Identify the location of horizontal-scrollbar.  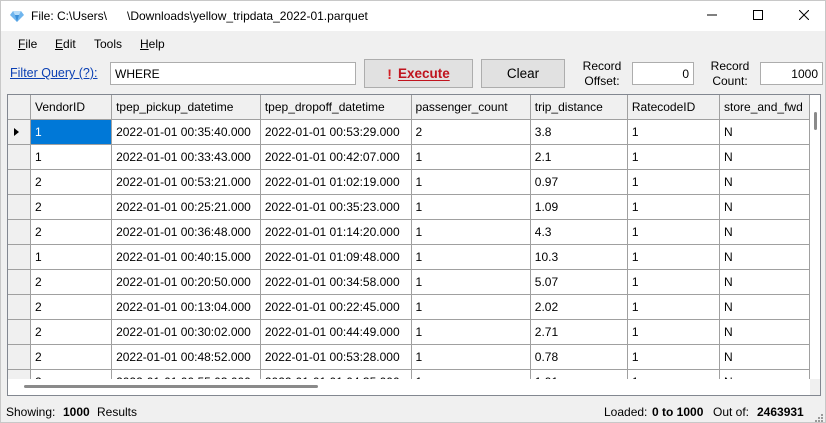
(409, 387).